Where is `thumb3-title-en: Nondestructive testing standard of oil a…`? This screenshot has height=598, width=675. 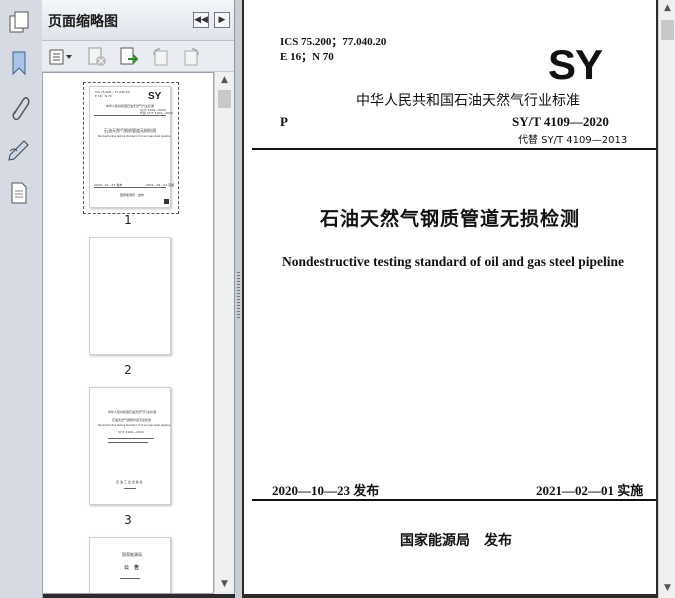
thumb3-title-en: Nondestructive testing standard of oil a… is located at coordinates (134, 425).